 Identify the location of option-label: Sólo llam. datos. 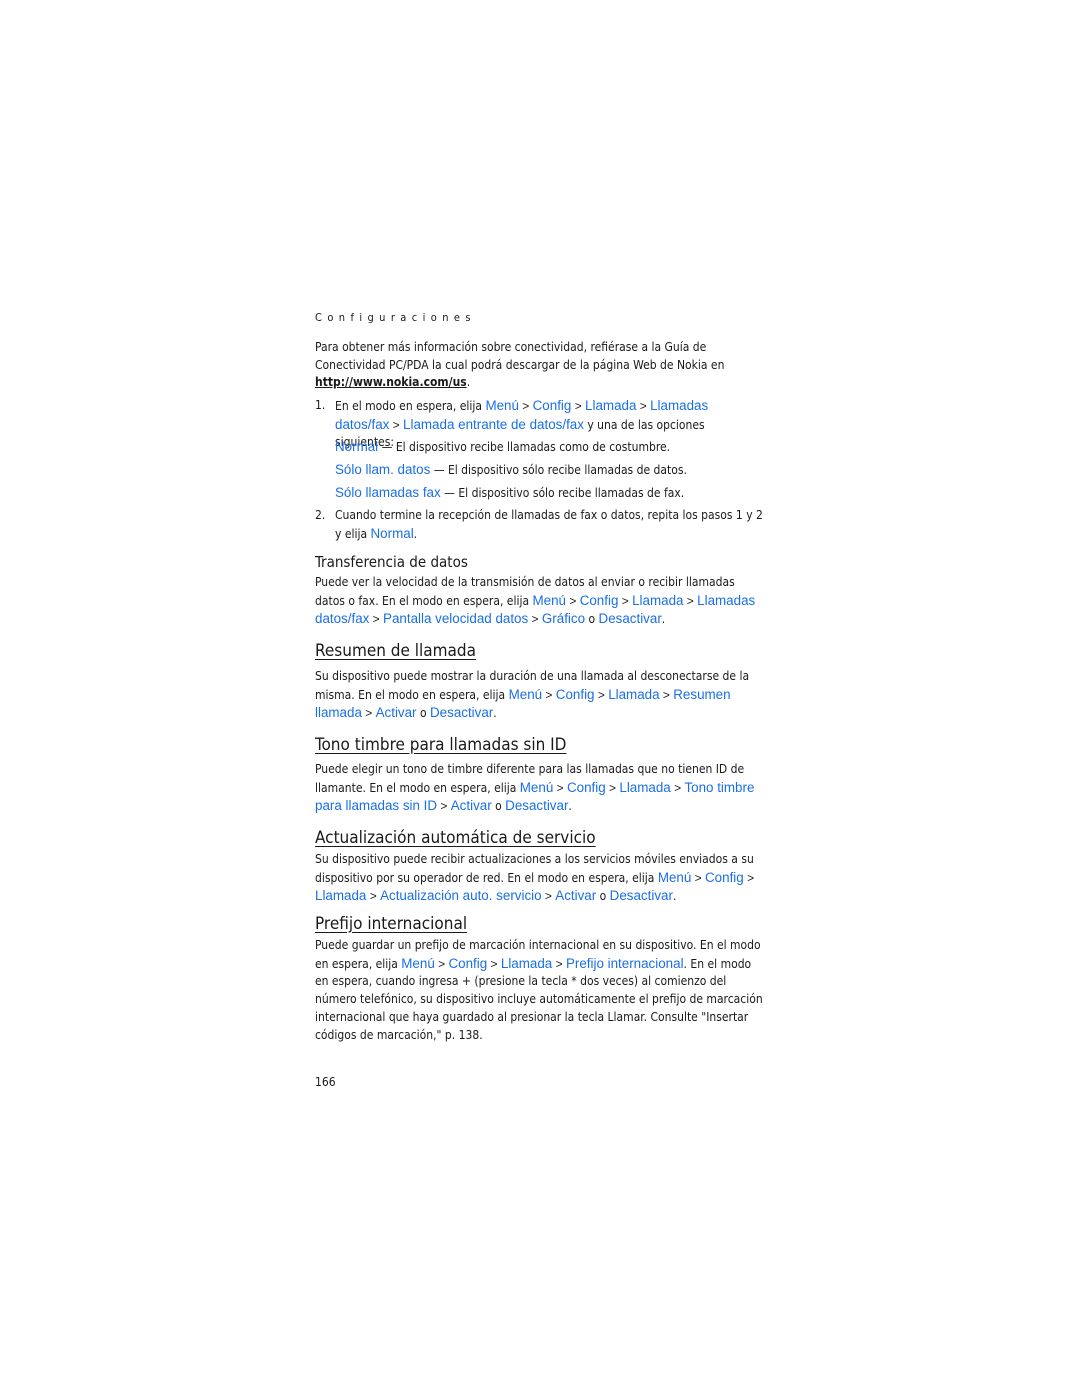
(383, 469).